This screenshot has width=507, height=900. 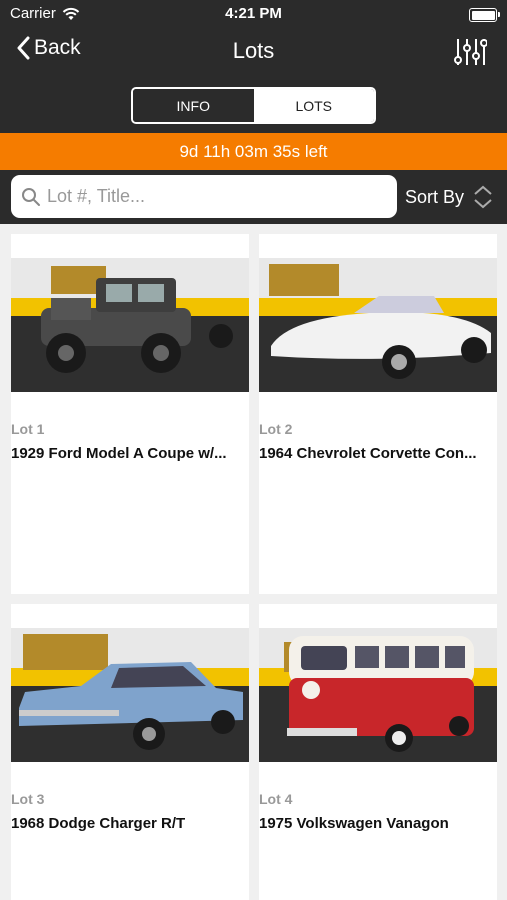 What do you see at coordinates (483, 197) in the screenshot?
I see `sort-chevrons-icon` at bounding box center [483, 197].